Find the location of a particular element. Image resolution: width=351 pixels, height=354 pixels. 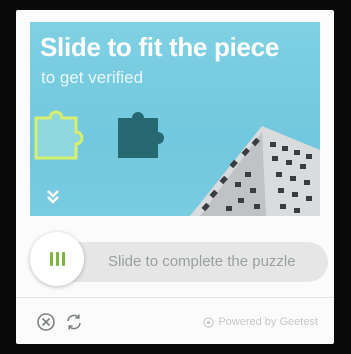

puzzle-slot is located at coordinates (141, 135).